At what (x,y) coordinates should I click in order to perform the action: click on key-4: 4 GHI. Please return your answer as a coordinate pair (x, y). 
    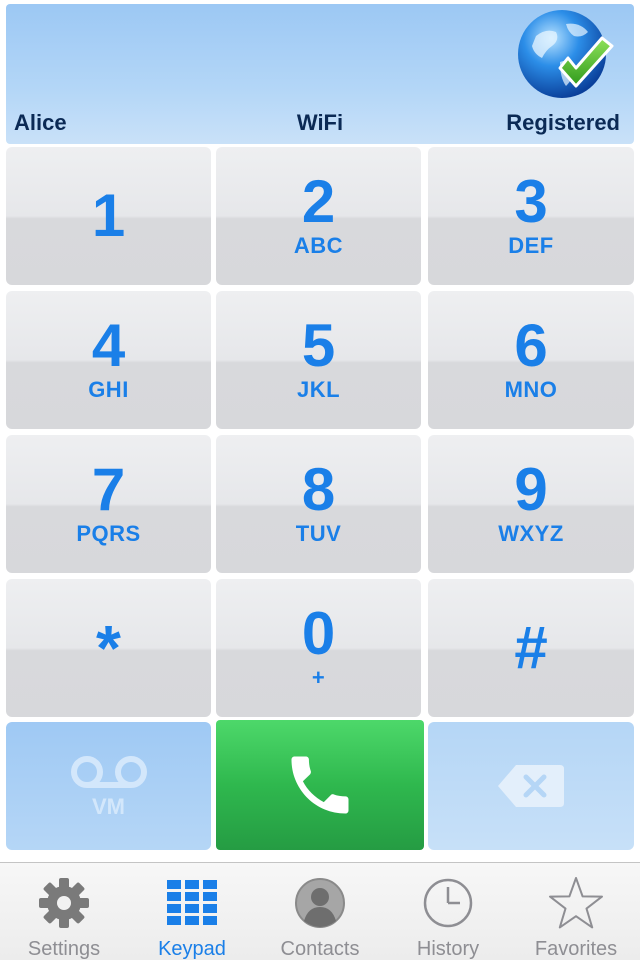
    Looking at the image, I should click on (108, 360).